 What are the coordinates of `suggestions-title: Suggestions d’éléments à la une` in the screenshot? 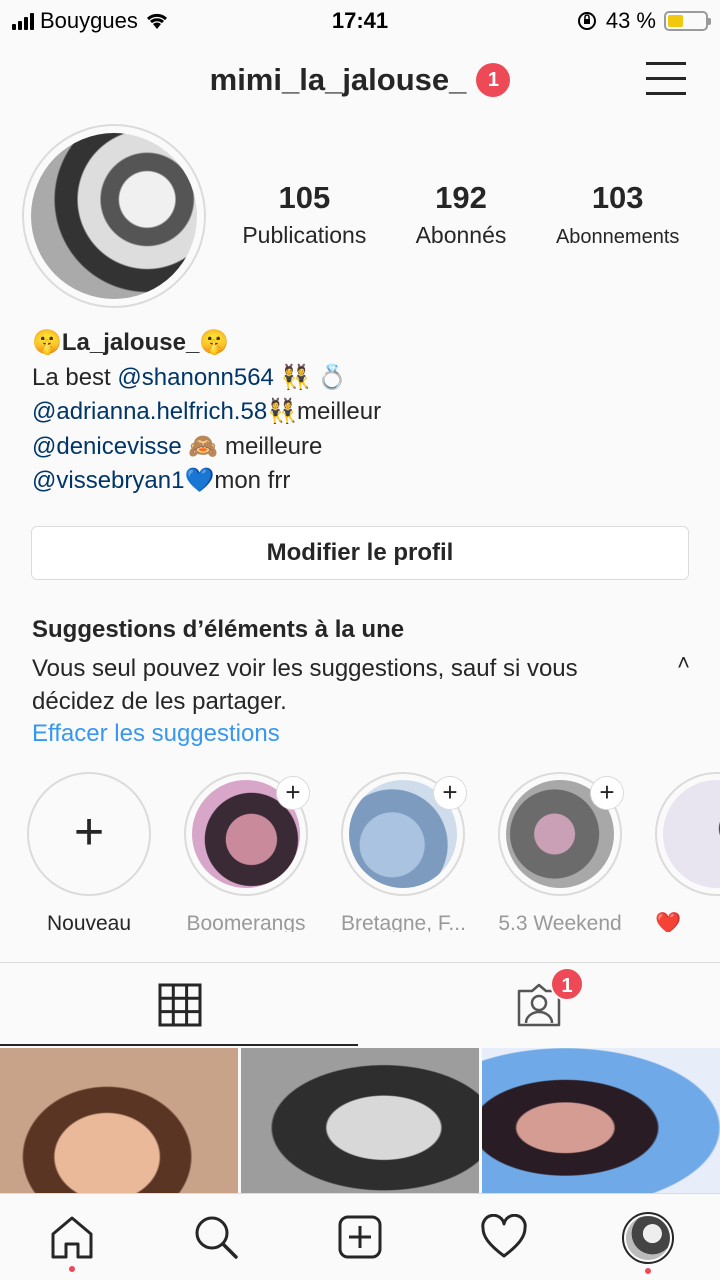 It's located at (218, 629).